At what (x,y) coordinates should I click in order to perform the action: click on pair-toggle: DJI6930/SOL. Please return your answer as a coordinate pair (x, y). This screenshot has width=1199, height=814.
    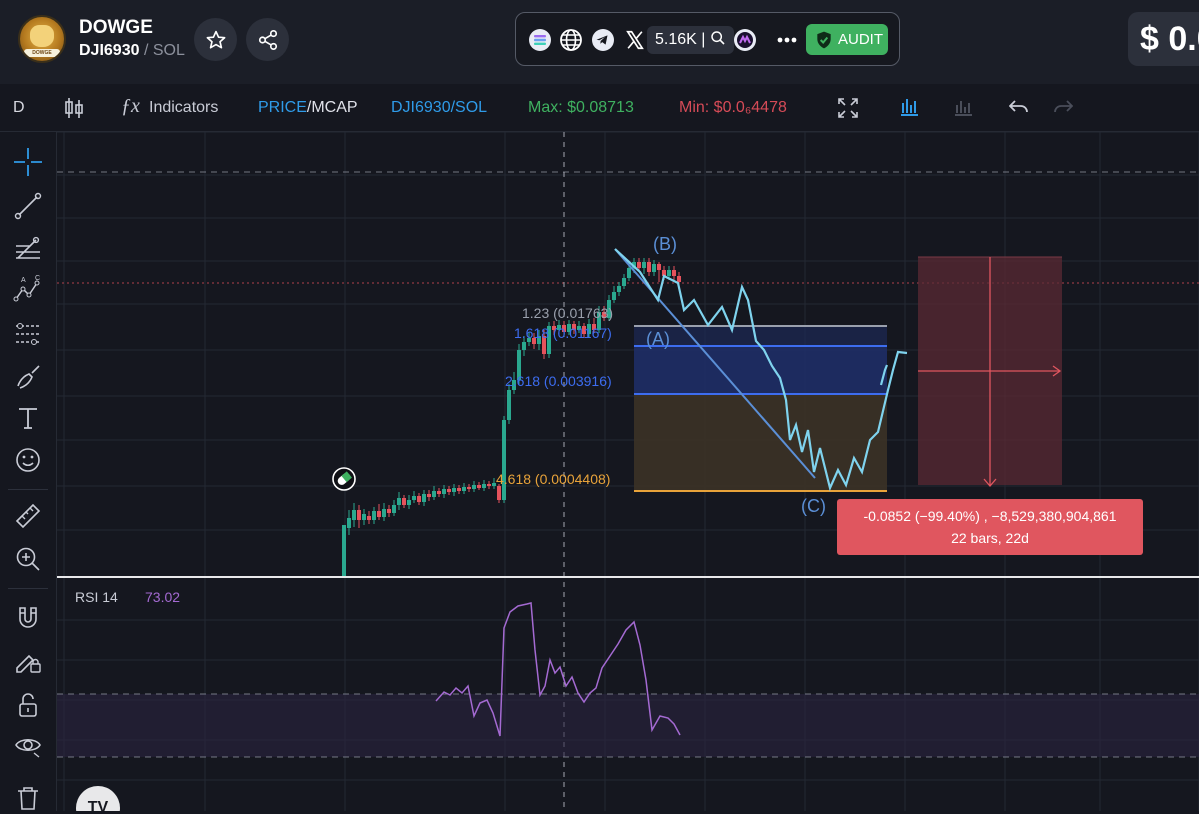
    Looking at the image, I should click on (439, 108).